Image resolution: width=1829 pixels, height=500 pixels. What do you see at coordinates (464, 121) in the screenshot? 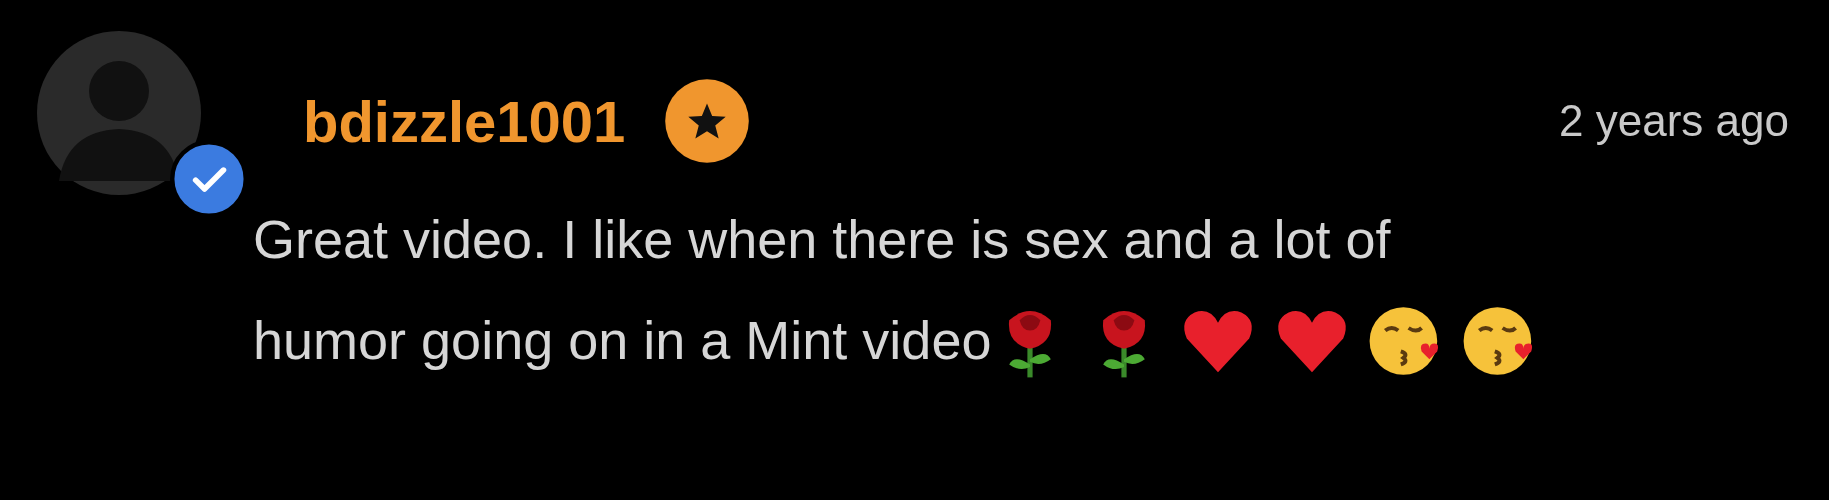
I see `username: bdizzle1001` at bounding box center [464, 121].